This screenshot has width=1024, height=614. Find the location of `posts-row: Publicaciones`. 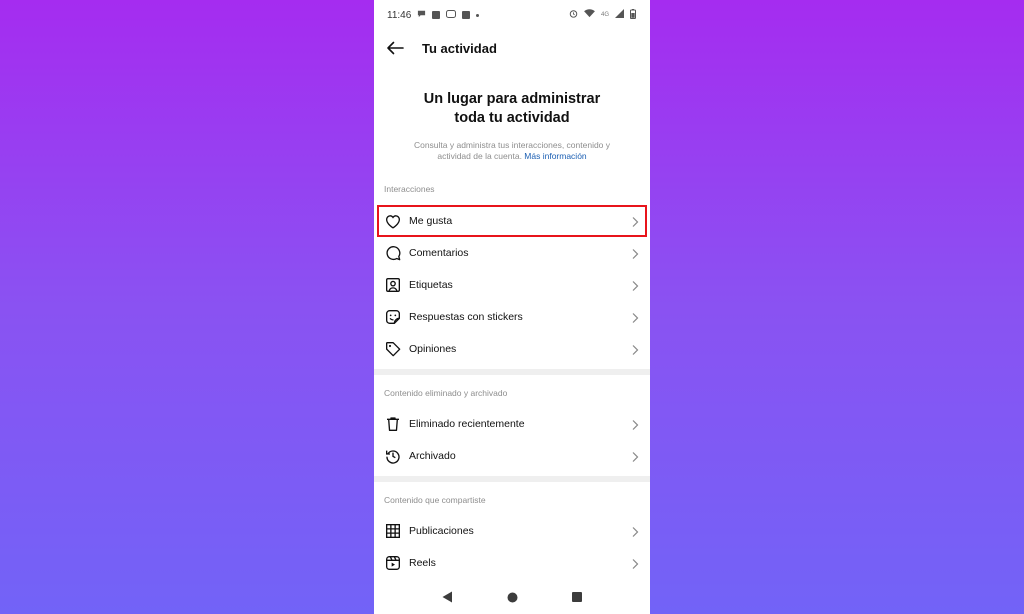

posts-row: Publicaciones is located at coordinates (512, 531).